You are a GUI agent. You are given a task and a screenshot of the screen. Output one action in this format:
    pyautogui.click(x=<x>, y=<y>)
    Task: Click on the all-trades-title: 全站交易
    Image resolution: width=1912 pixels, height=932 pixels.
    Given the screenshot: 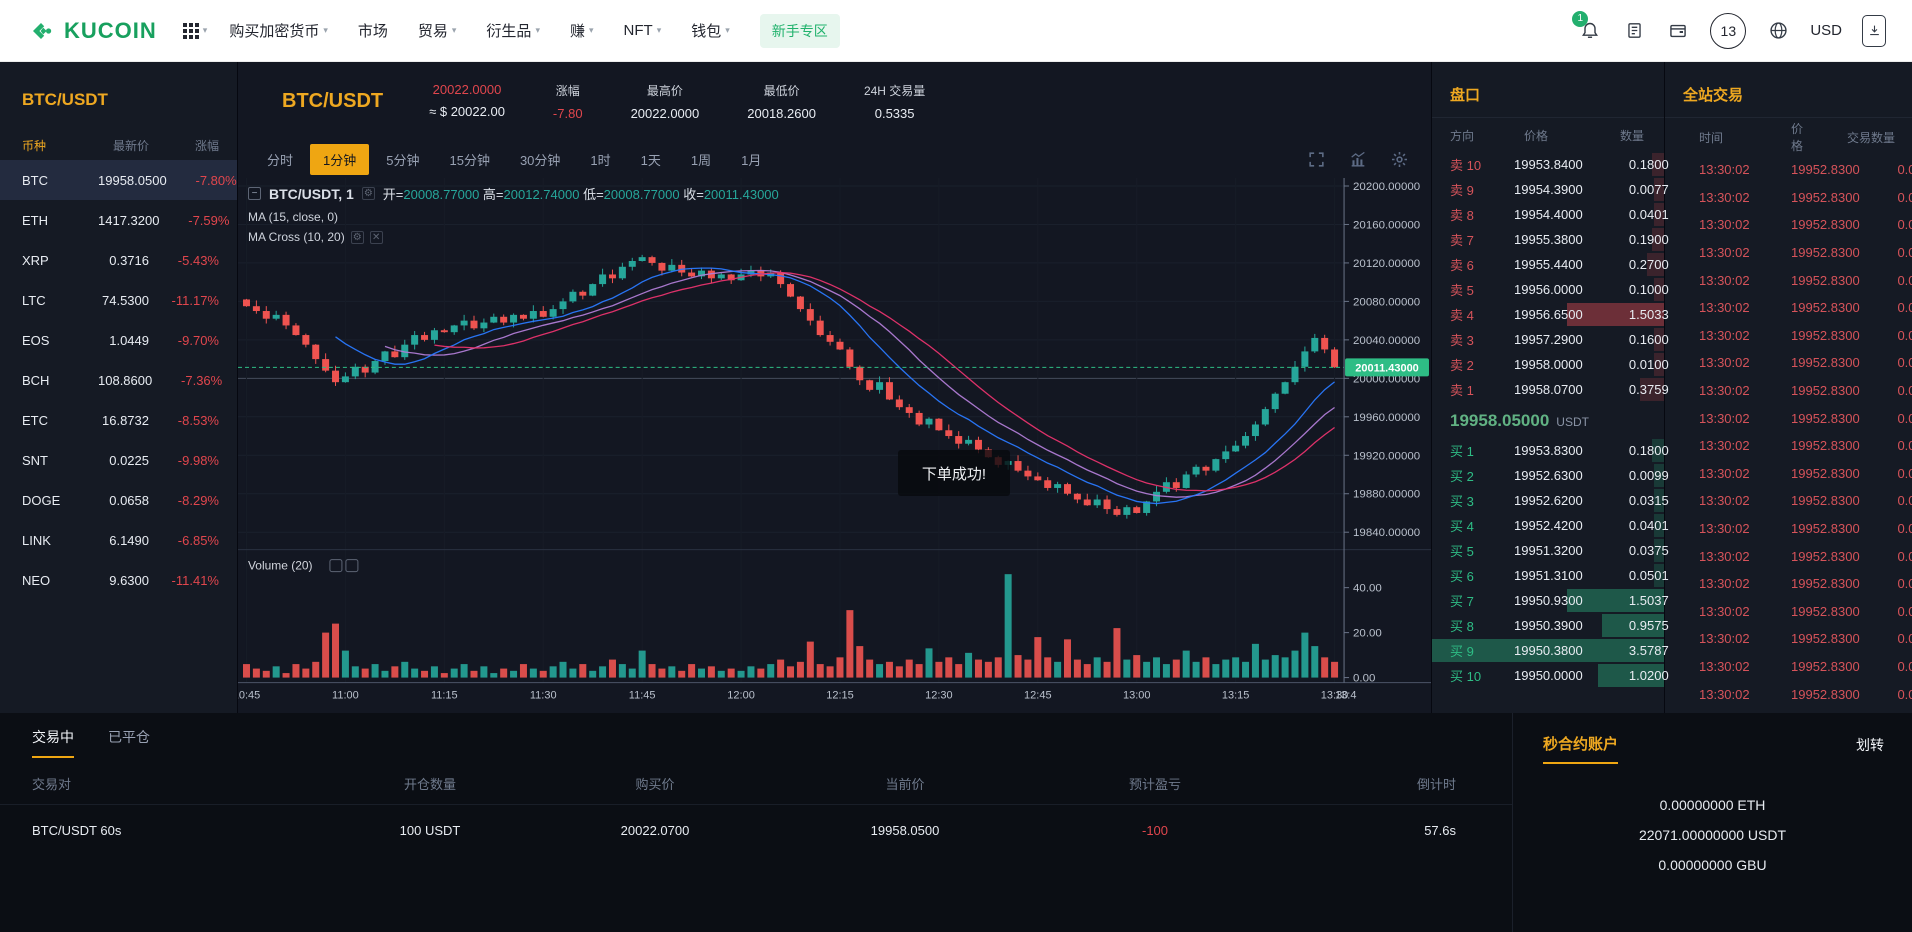 What is the action you would take?
    pyautogui.click(x=1788, y=90)
    